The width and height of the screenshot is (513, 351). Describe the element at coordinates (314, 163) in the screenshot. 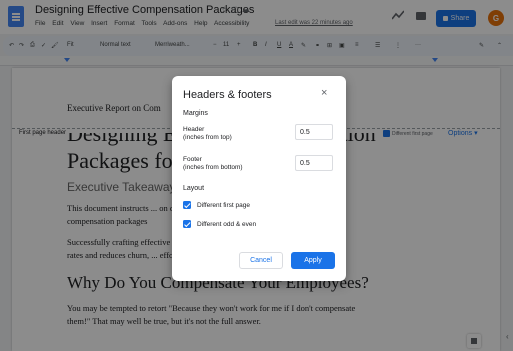

I see `footer-margin-input: 0.5` at that location.